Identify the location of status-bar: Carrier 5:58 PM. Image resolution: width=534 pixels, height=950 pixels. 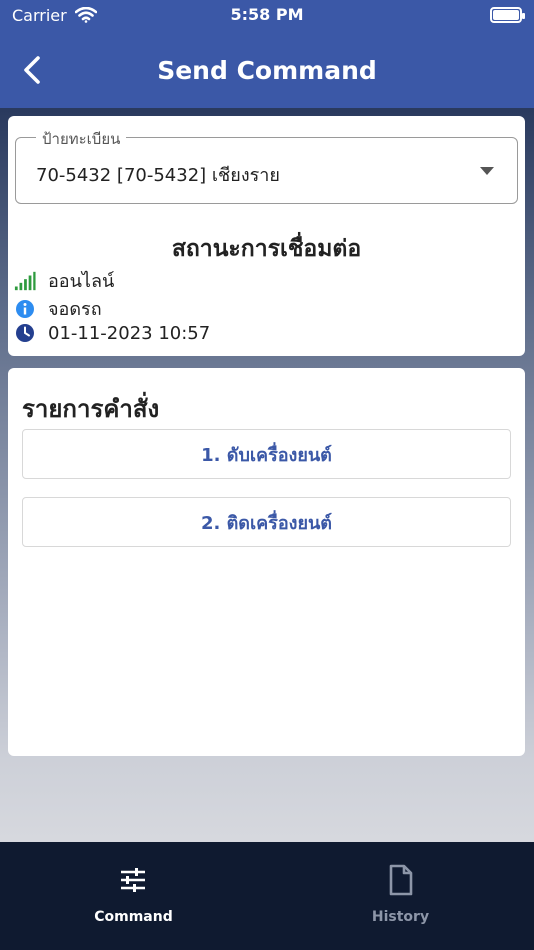
(267, 15).